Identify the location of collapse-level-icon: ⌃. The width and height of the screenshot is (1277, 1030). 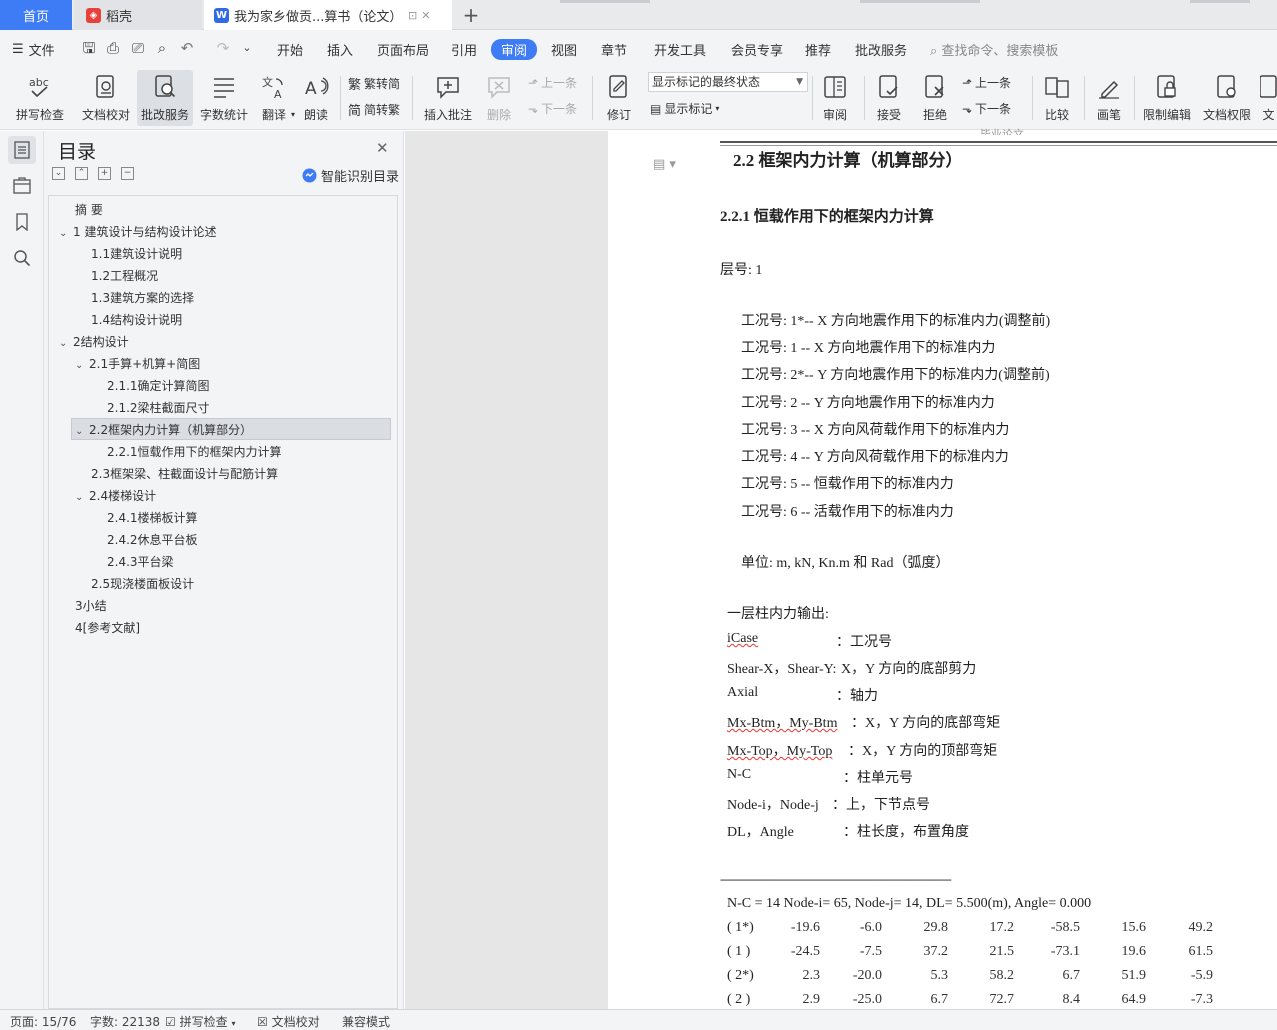
(81, 173).